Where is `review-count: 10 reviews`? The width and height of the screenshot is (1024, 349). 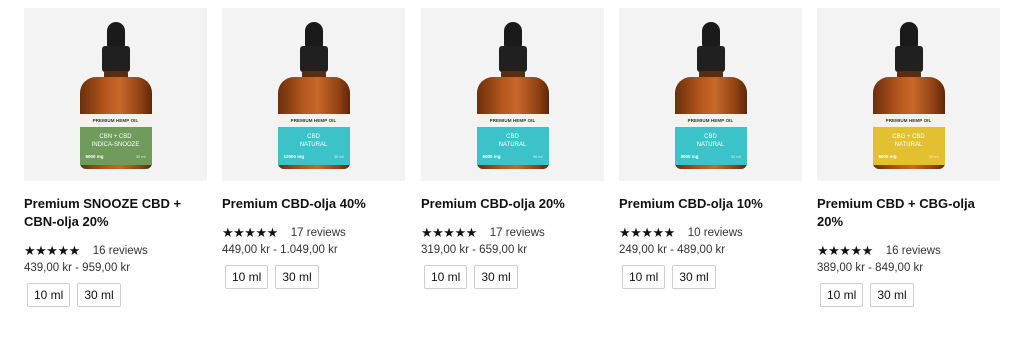 review-count: 10 reviews is located at coordinates (715, 233).